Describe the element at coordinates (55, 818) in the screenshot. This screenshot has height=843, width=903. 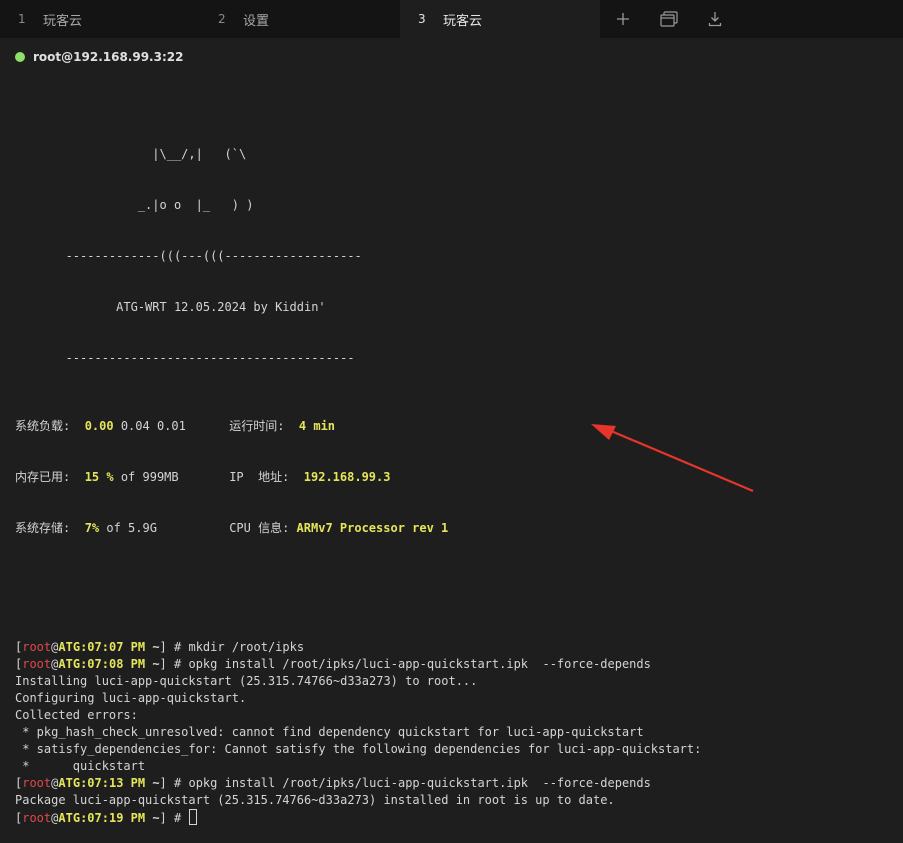
I see `prompt-at: @` at that location.